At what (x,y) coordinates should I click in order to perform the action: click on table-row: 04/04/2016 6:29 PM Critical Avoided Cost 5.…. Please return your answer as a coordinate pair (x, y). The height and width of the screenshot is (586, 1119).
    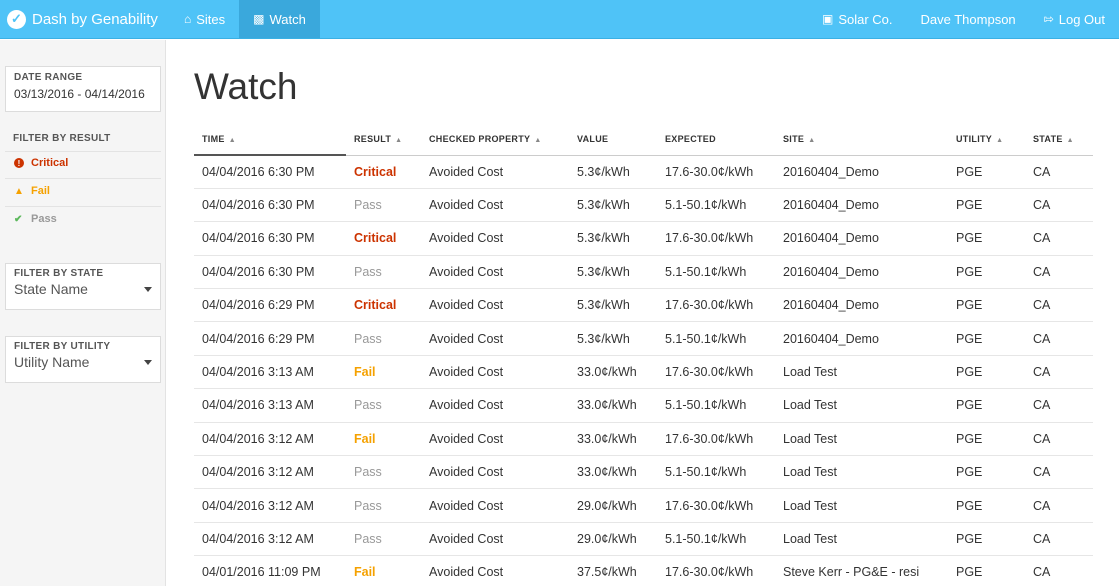
    Looking at the image, I should click on (643, 305).